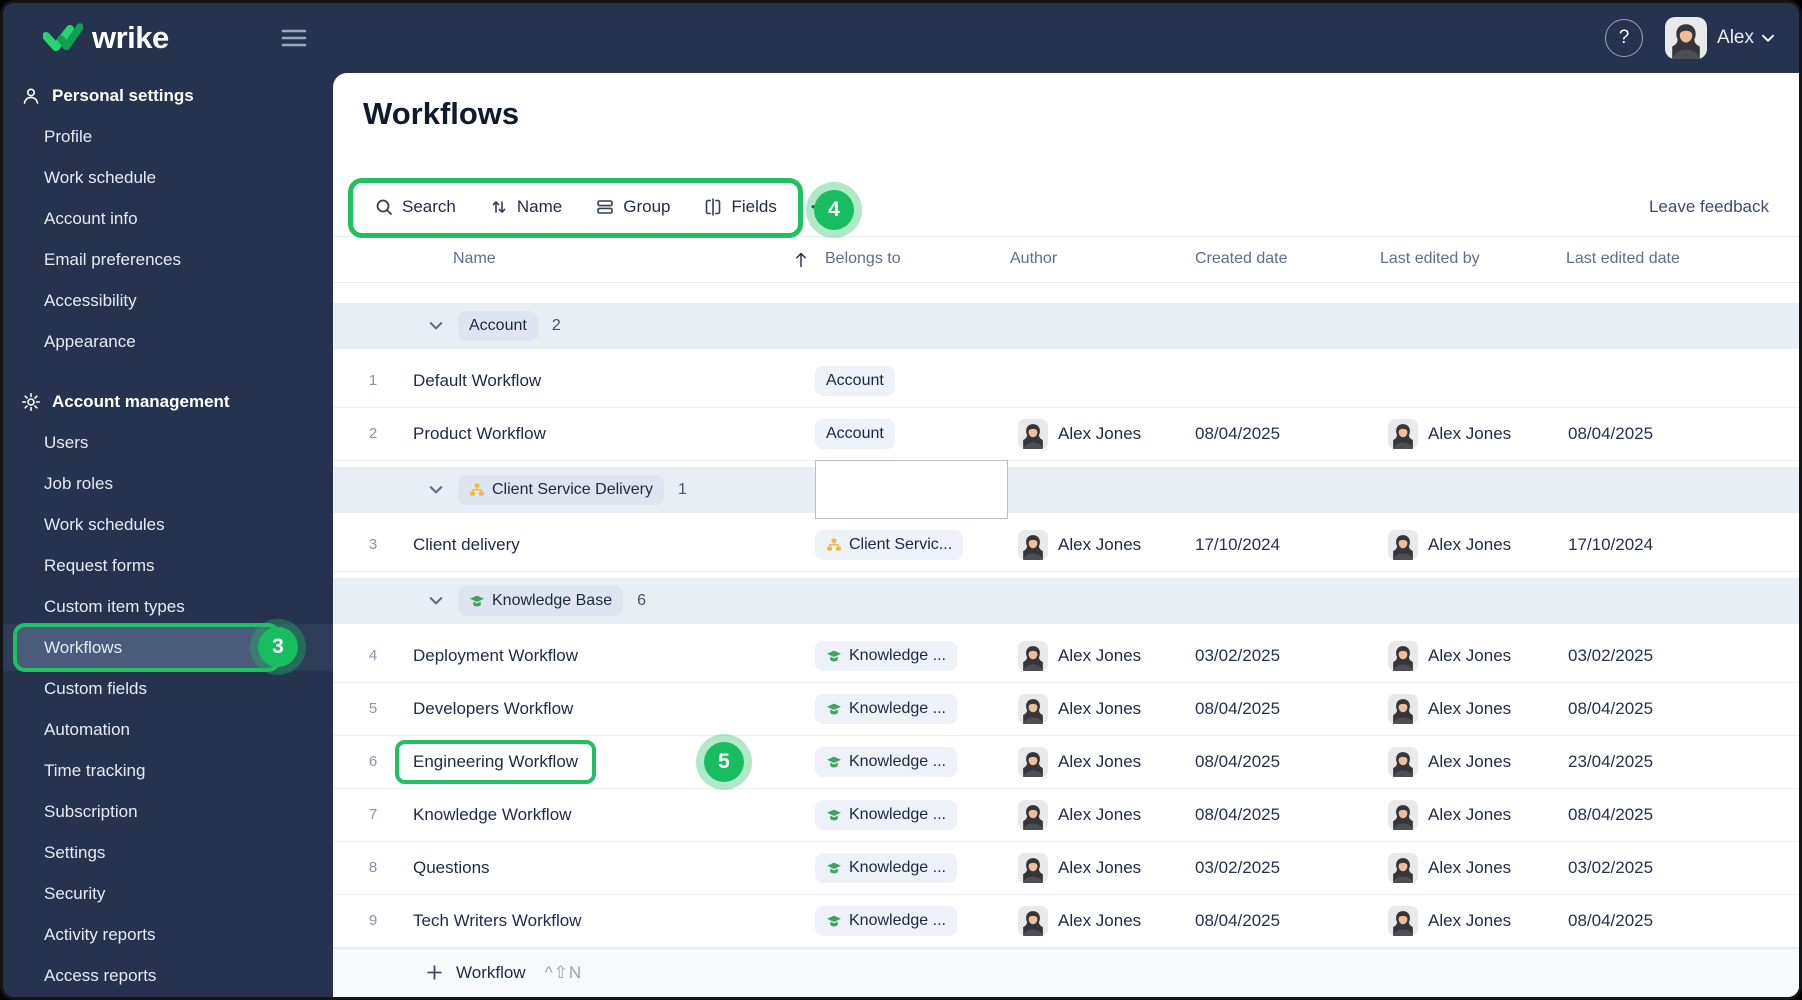 This screenshot has height=1000, width=1802. I want to click on annotation-box-engineering-workflow: Engineering Workflow, so click(496, 761).